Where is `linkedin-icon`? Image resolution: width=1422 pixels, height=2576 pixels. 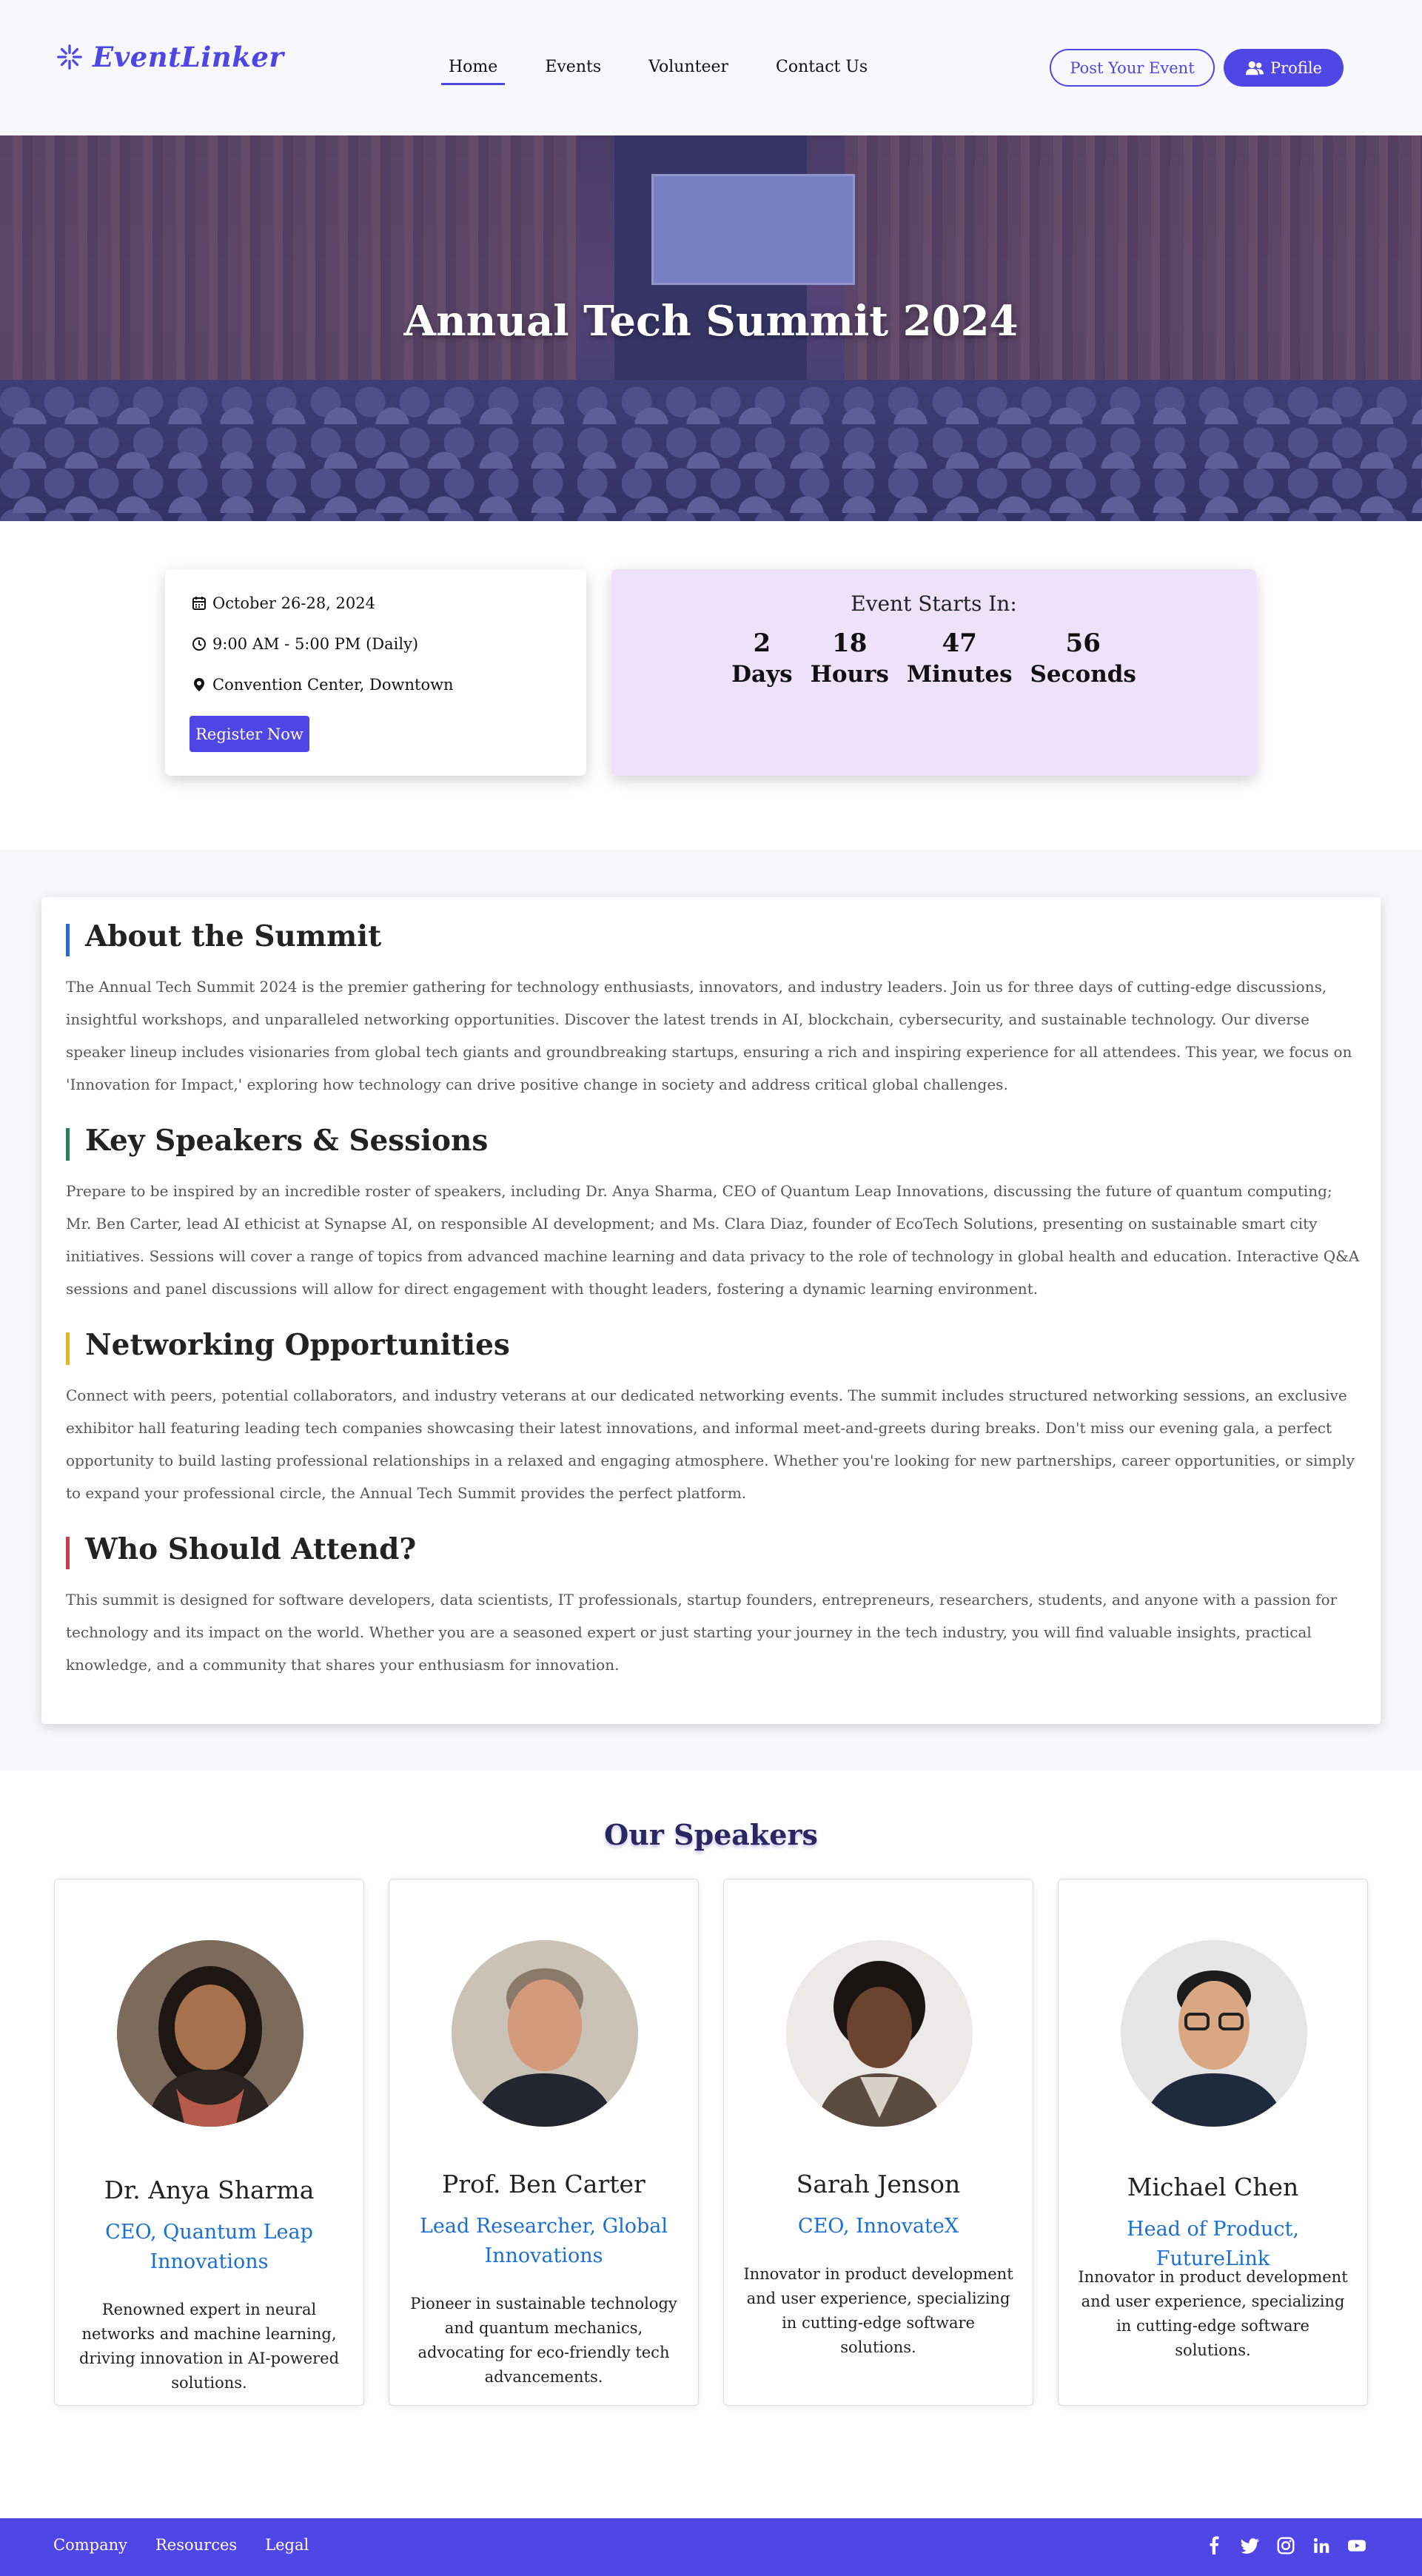
linkedin-icon is located at coordinates (1321, 2545).